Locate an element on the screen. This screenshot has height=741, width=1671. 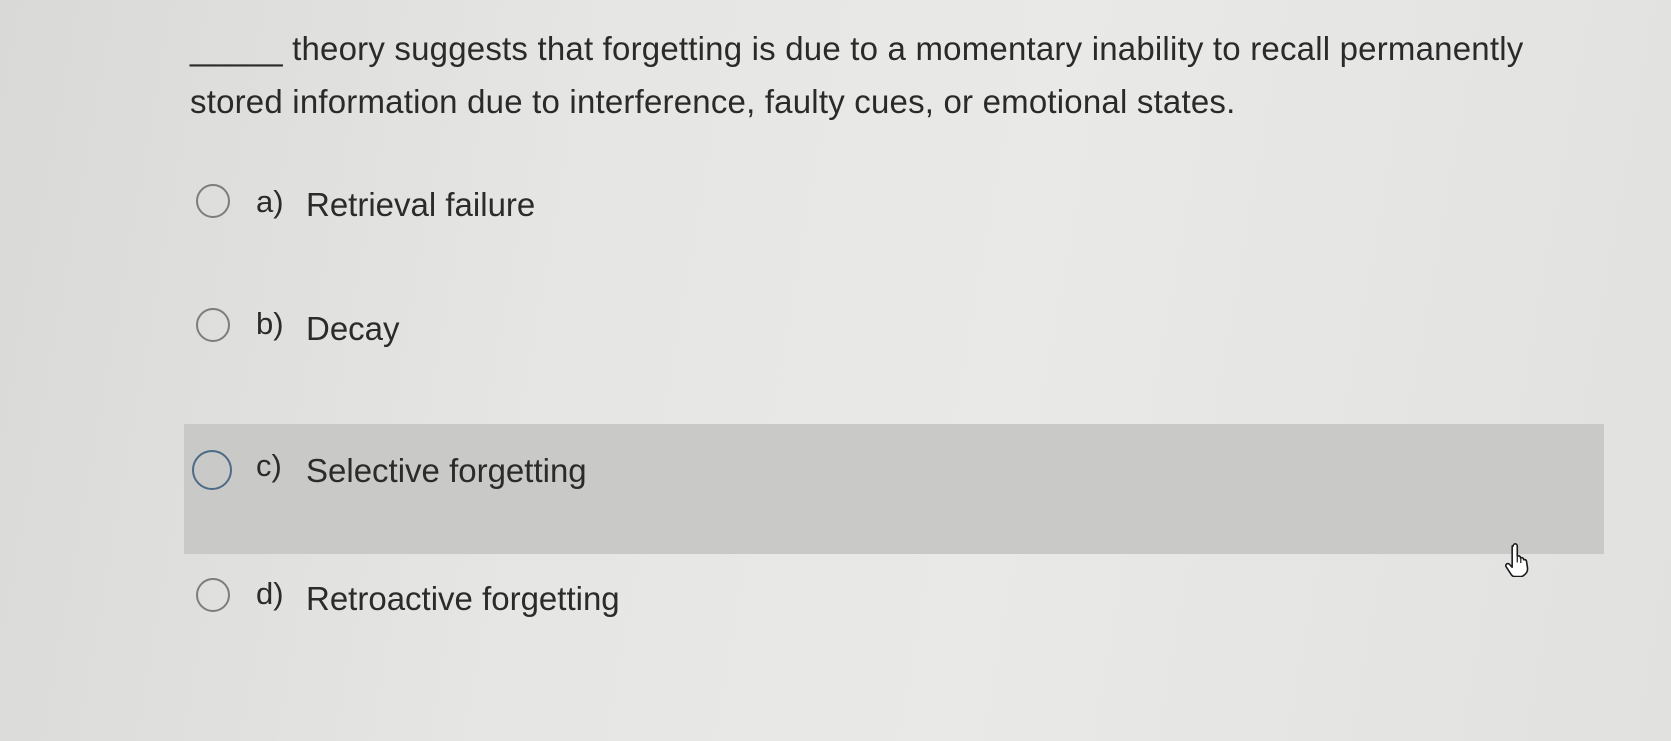
option-letter: a) is located at coordinates (270, 201).